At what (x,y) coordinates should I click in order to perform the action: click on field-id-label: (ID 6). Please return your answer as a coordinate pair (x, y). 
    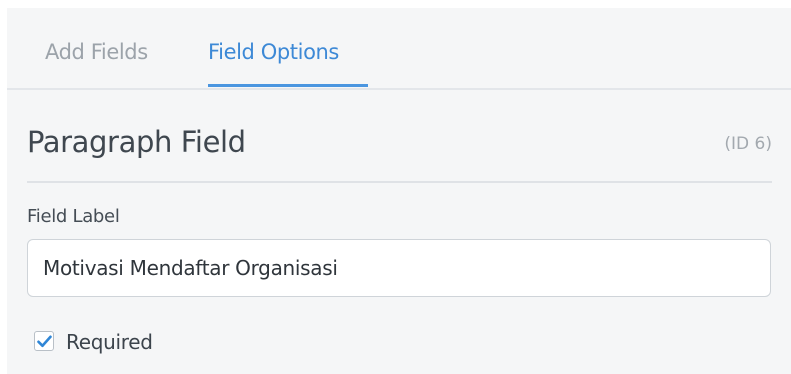
    Looking at the image, I should click on (748, 144).